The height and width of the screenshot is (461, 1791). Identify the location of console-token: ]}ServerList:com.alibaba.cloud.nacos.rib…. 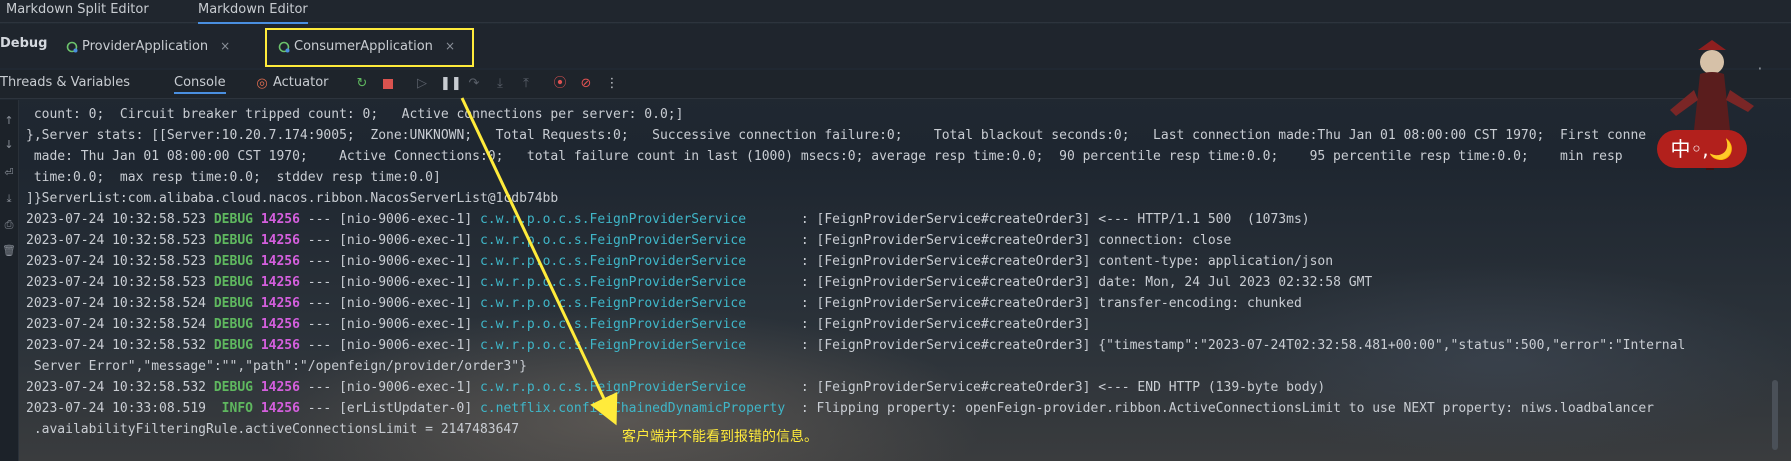
(292, 198).